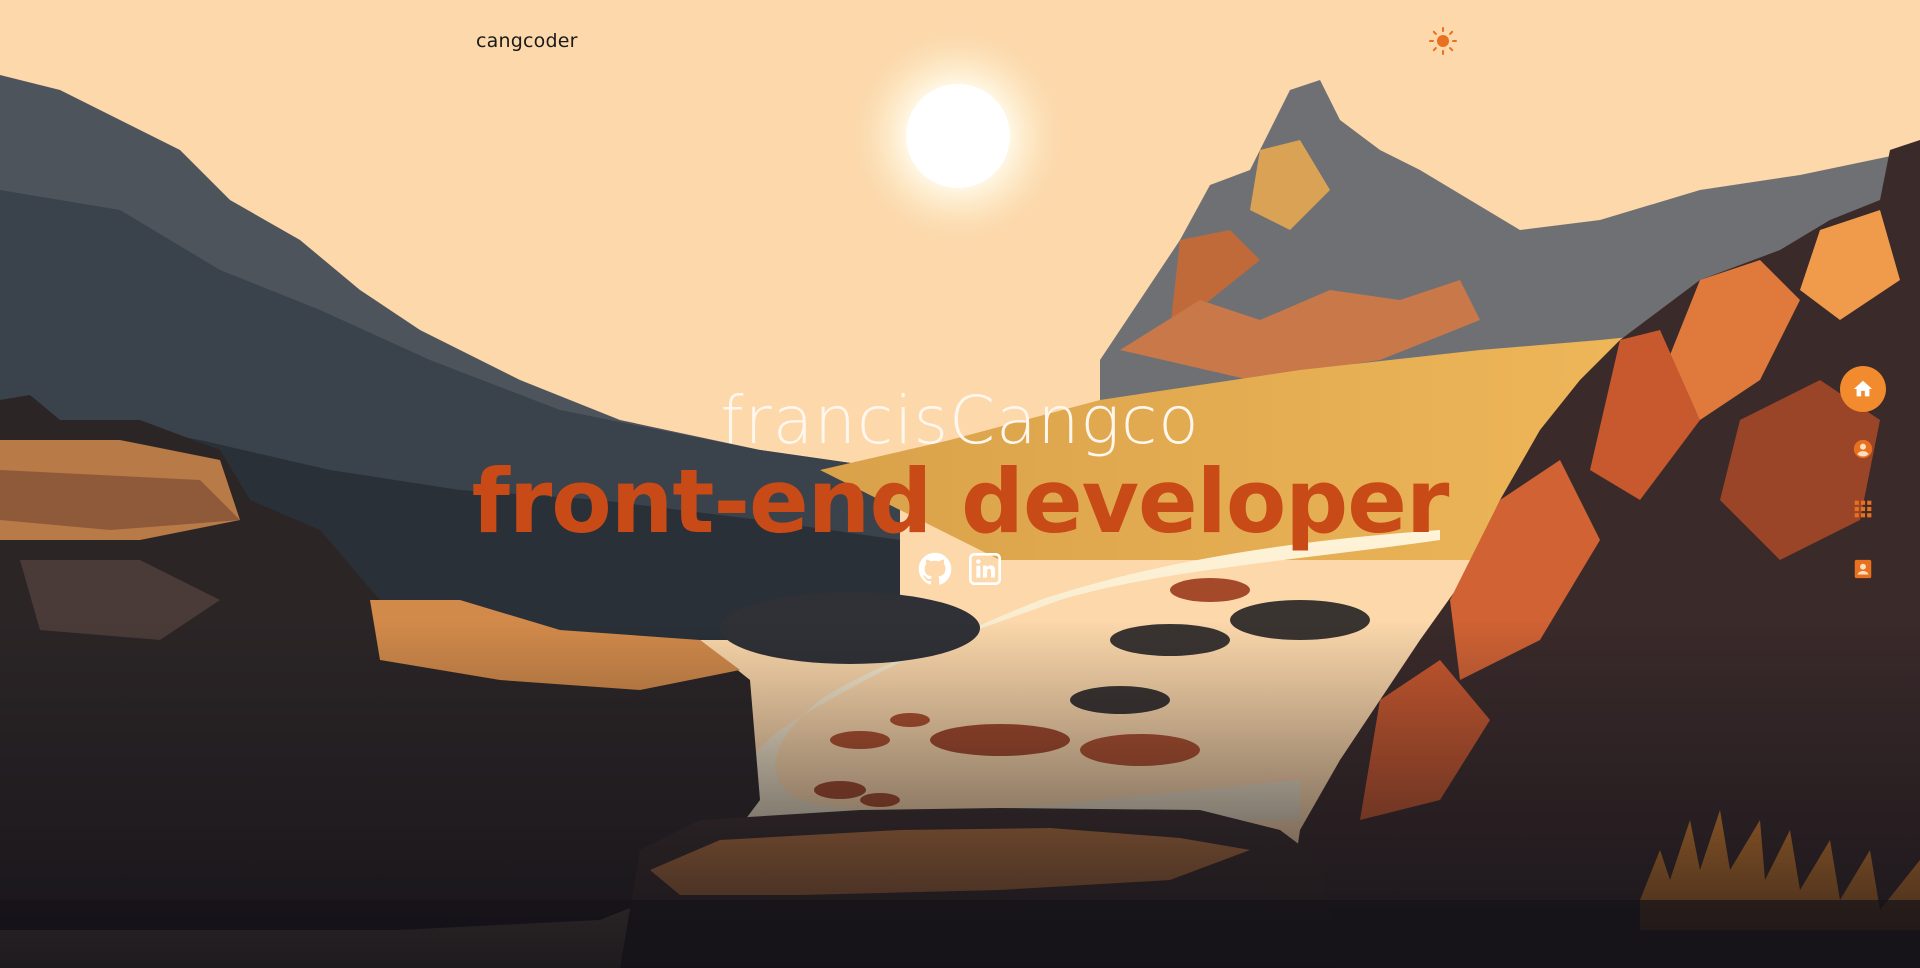  What do you see at coordinates (960, 501) in the screenshot?
I see `hero-role: front-end developer` at bounding box center [960, 501].